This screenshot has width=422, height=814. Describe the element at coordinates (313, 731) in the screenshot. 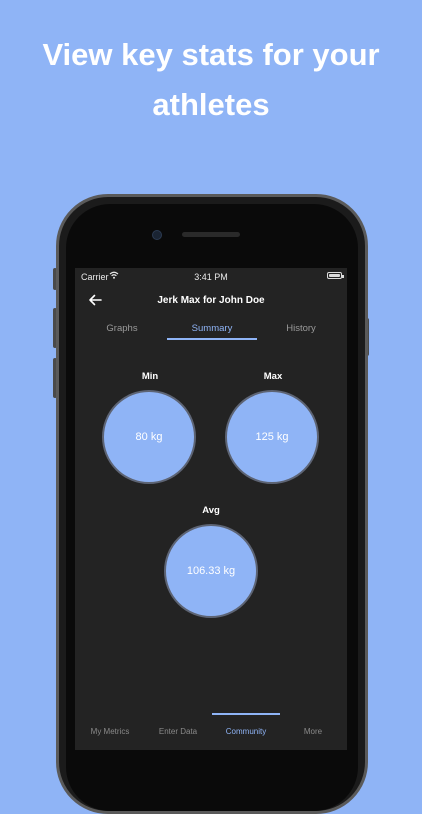

I see `nav-more: More` at that location.